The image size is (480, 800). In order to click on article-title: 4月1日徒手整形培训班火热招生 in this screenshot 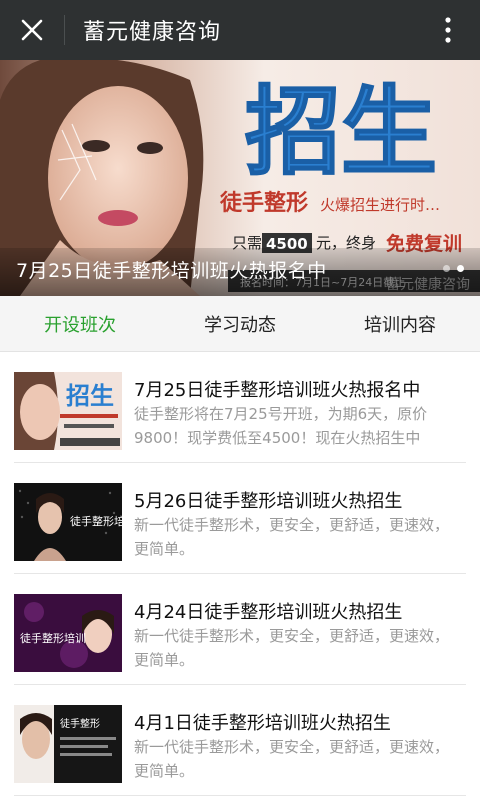, I will do `click(262, 723)`.